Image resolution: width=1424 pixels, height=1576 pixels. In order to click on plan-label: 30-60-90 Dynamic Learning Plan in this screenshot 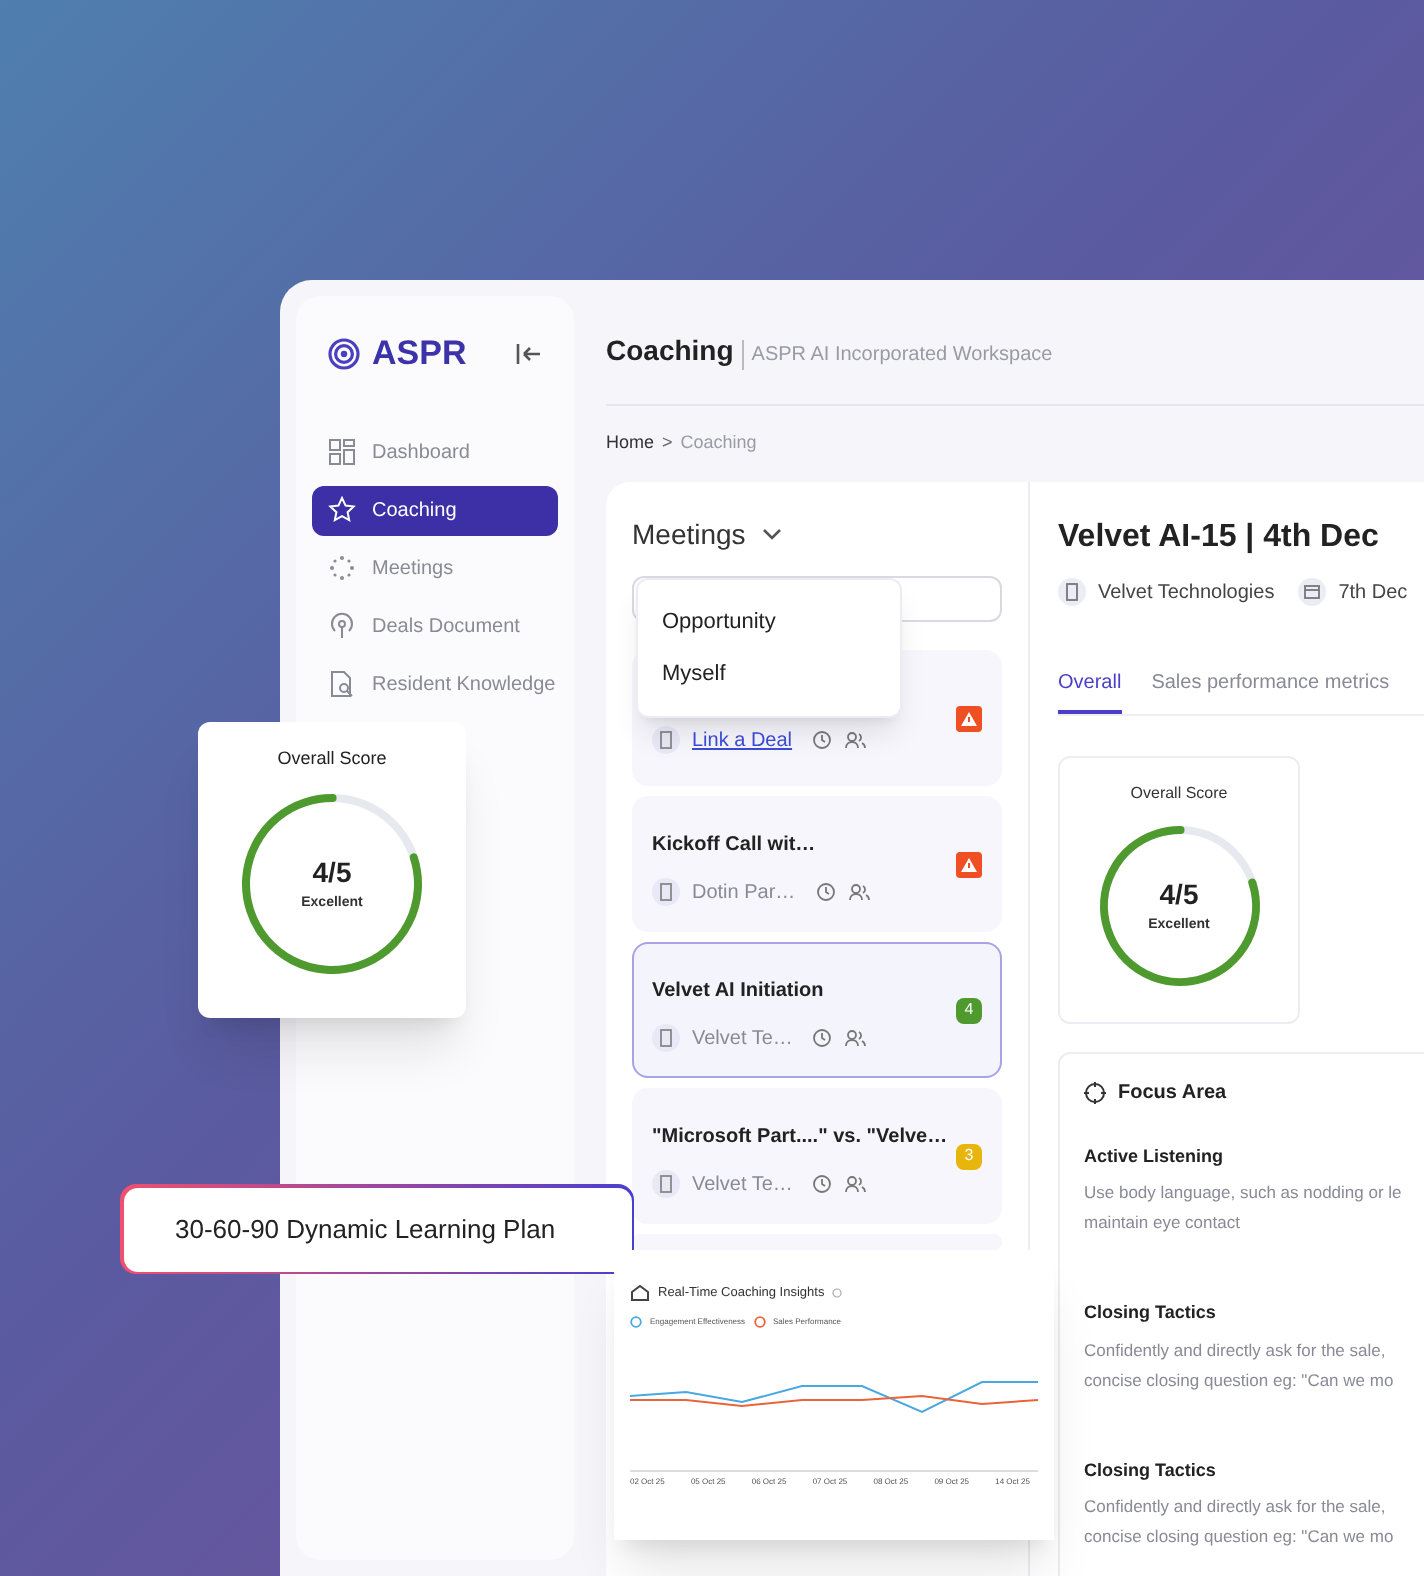, I will do `click(365, 1229)`.